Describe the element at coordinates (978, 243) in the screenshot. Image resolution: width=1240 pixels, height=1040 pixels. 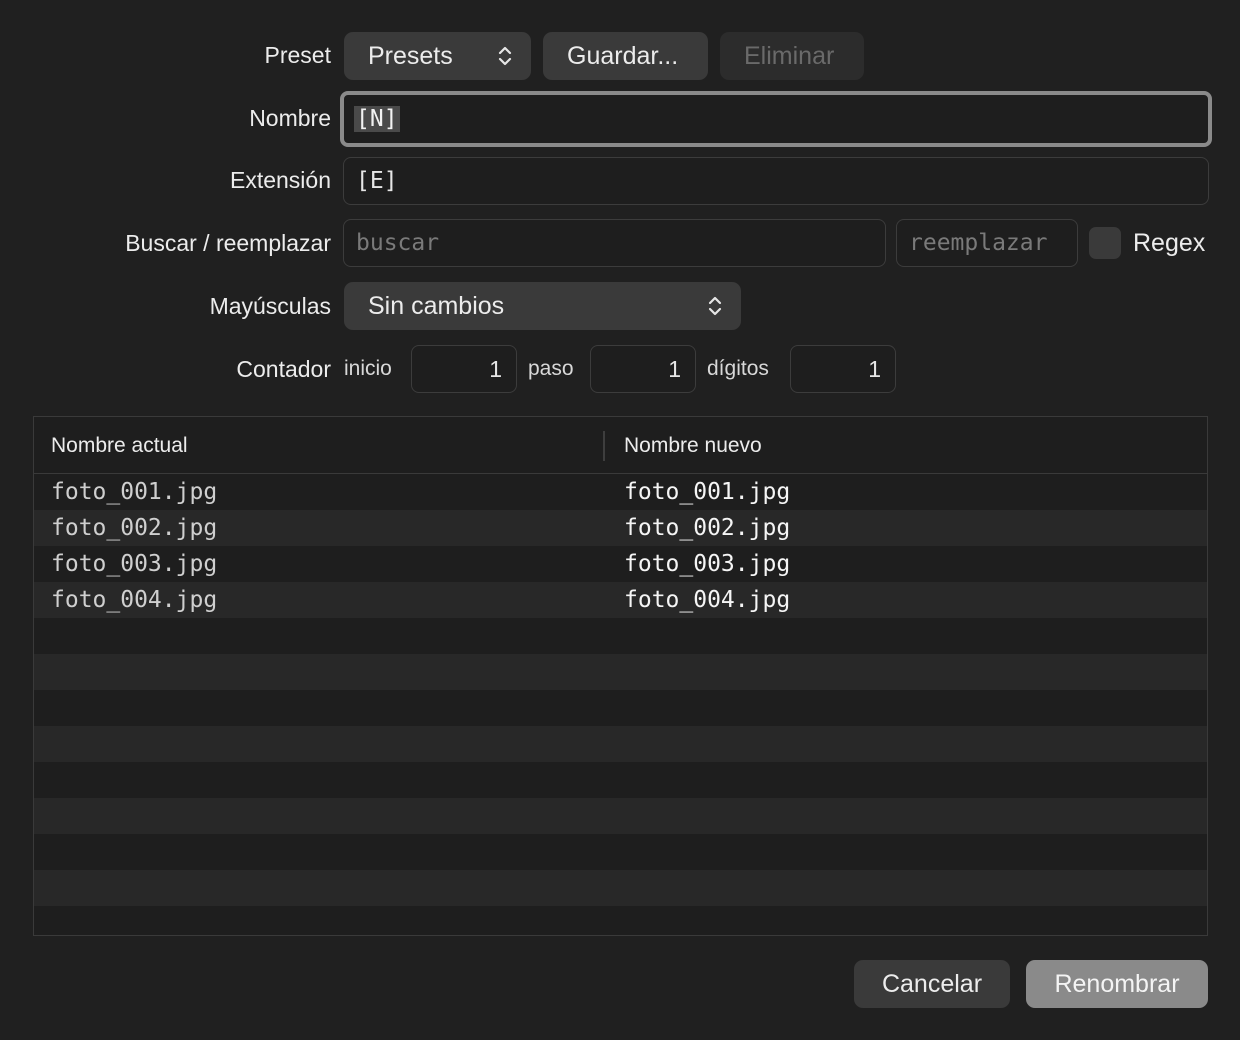
I see `replace-placeholder: reemplazar` at that location.